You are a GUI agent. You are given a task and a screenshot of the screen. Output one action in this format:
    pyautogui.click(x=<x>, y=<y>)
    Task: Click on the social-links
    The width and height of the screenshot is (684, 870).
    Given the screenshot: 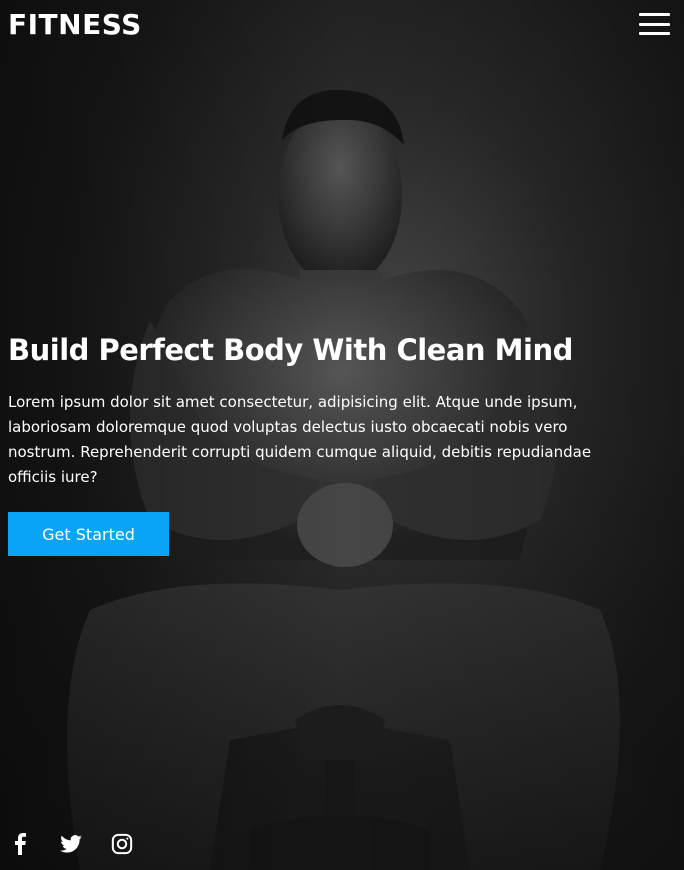 What is the action you would take?
    pyautogui.click(x=71, y=844)
    